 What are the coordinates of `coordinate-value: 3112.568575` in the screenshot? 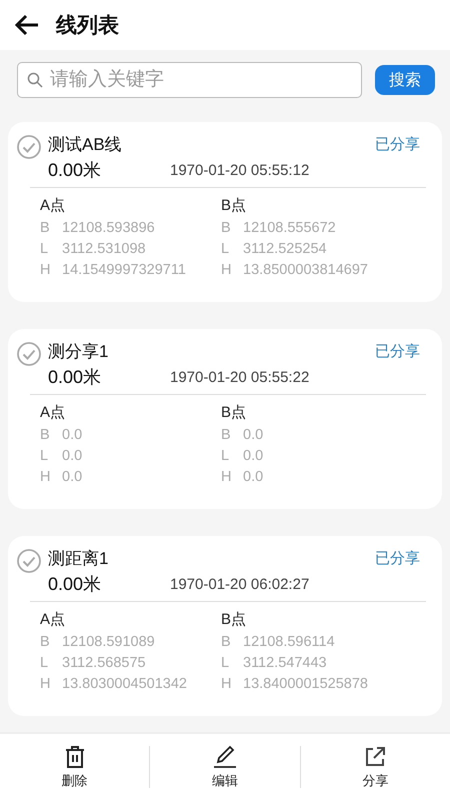 It's located at (104, 664).